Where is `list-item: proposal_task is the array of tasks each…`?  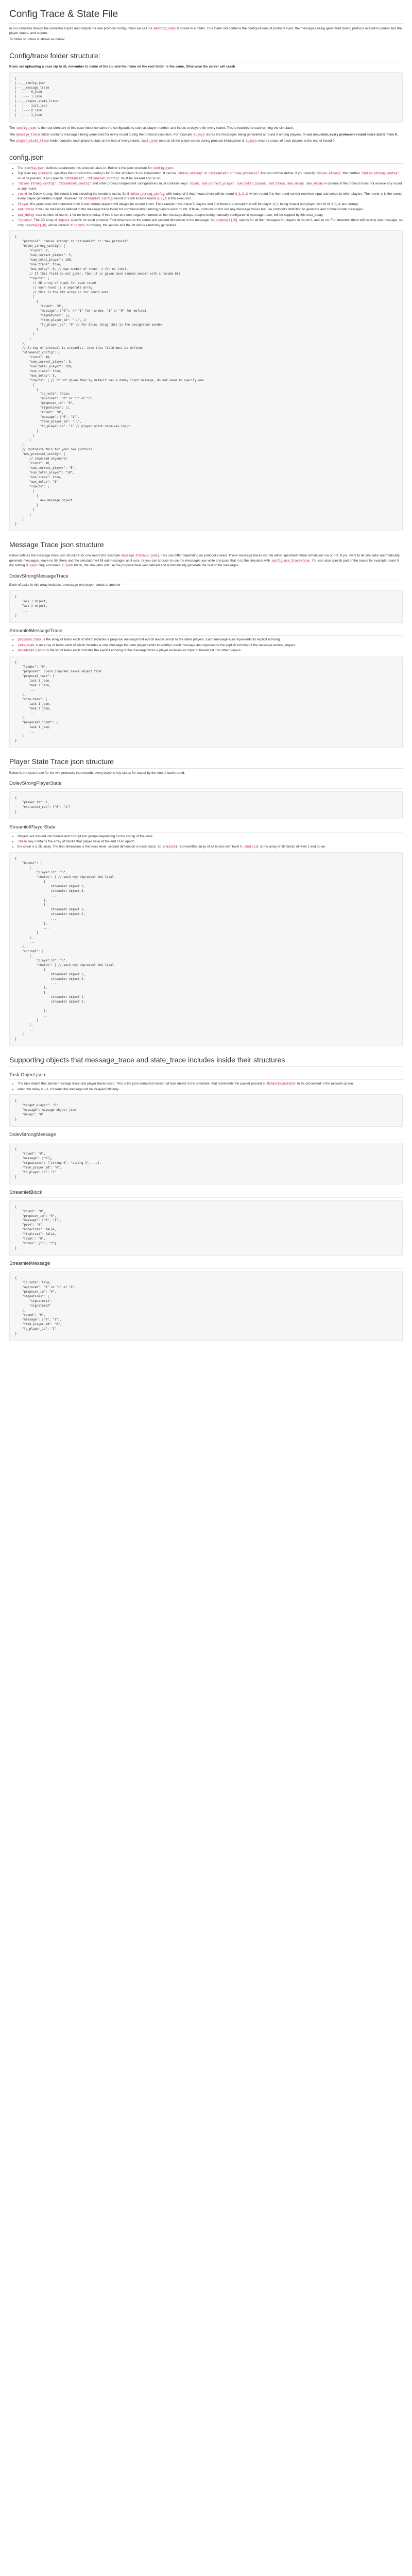
list-item: proposal_task is the array of tasks each… is located at coordinates (210, 639).